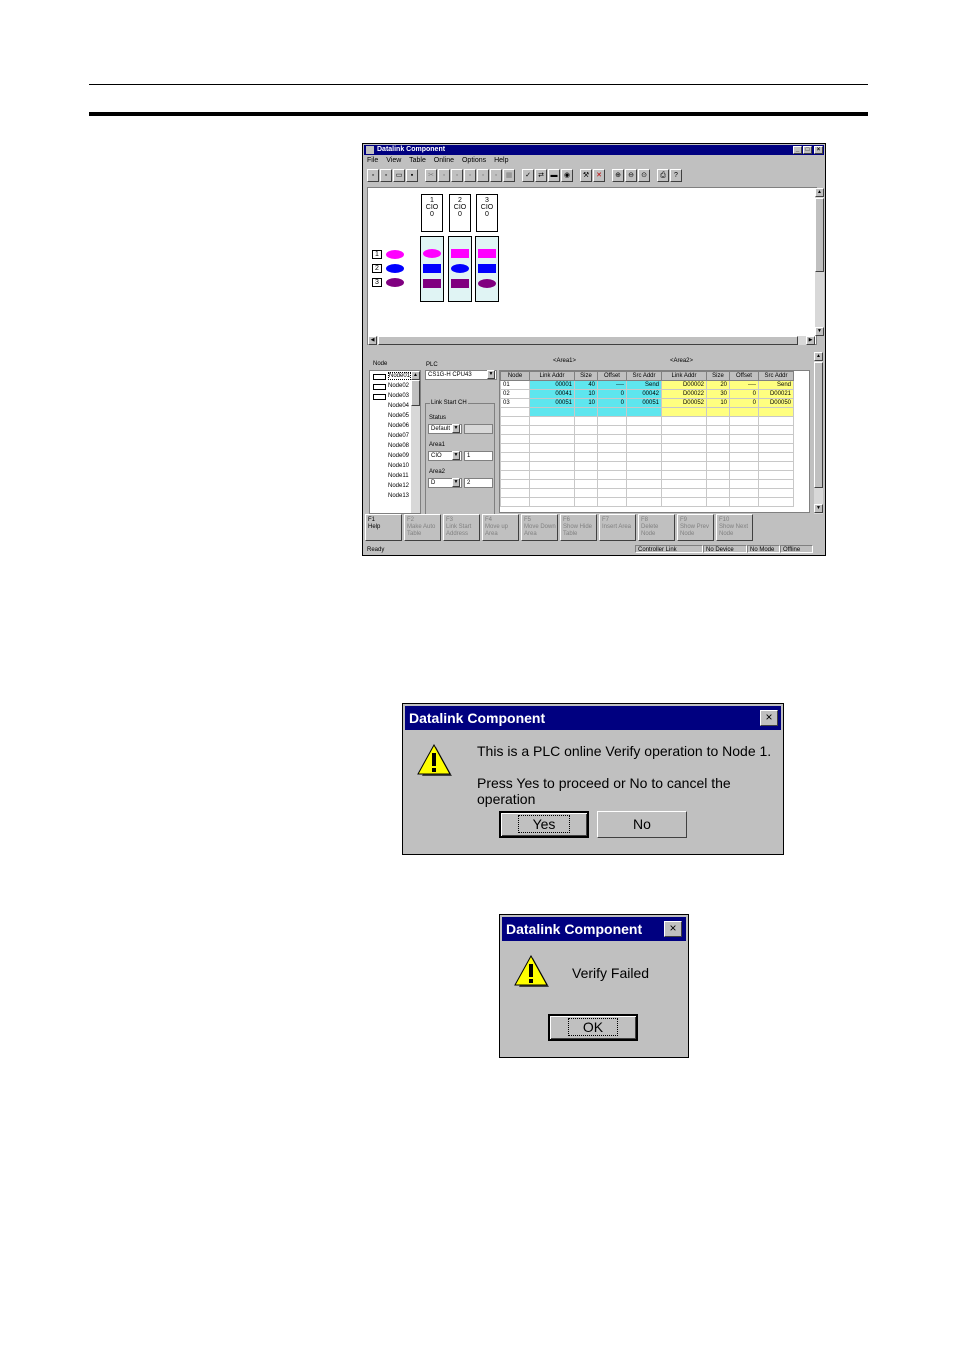  I want to click on table-row: 03 00051 10 0 00051 D00052 10 0 D00050, so click(647, 403).